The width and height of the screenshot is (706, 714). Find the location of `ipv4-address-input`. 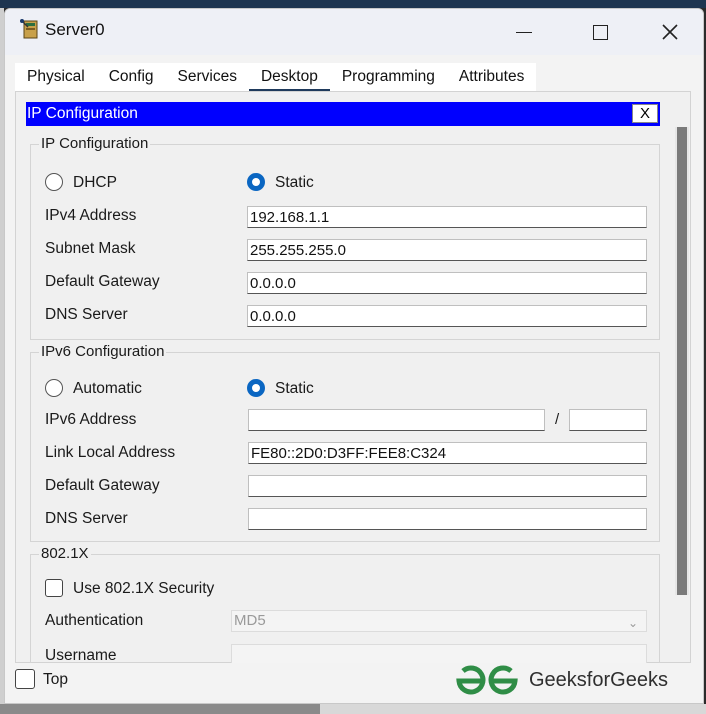

ipv4-address-input is located at coordinates (447, 217).